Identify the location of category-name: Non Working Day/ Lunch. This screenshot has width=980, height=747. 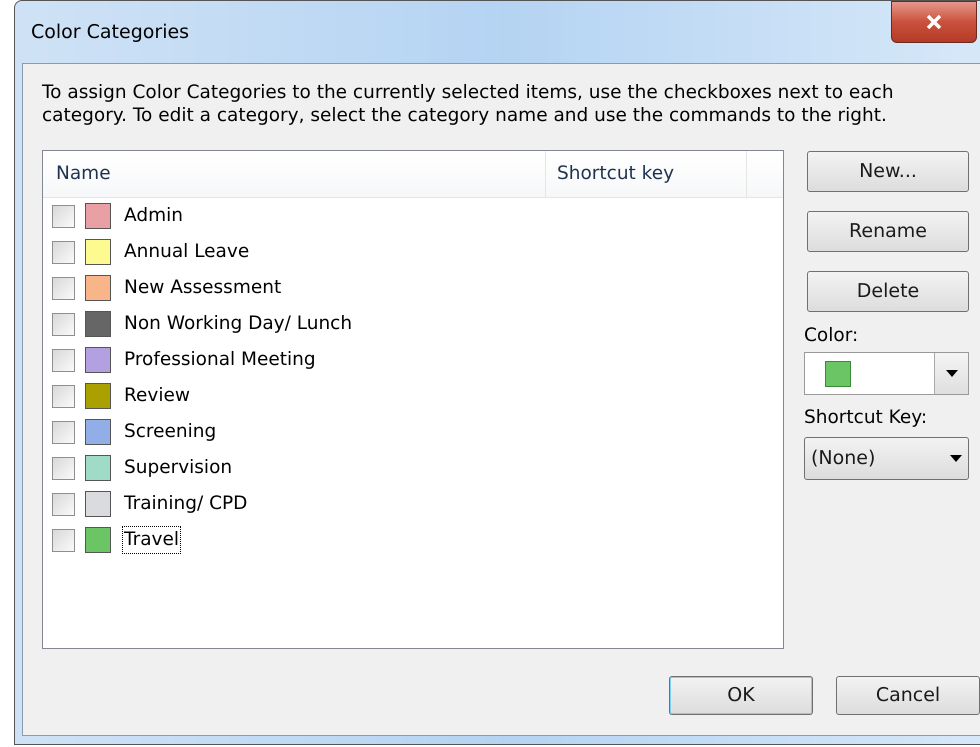
(238, 324).